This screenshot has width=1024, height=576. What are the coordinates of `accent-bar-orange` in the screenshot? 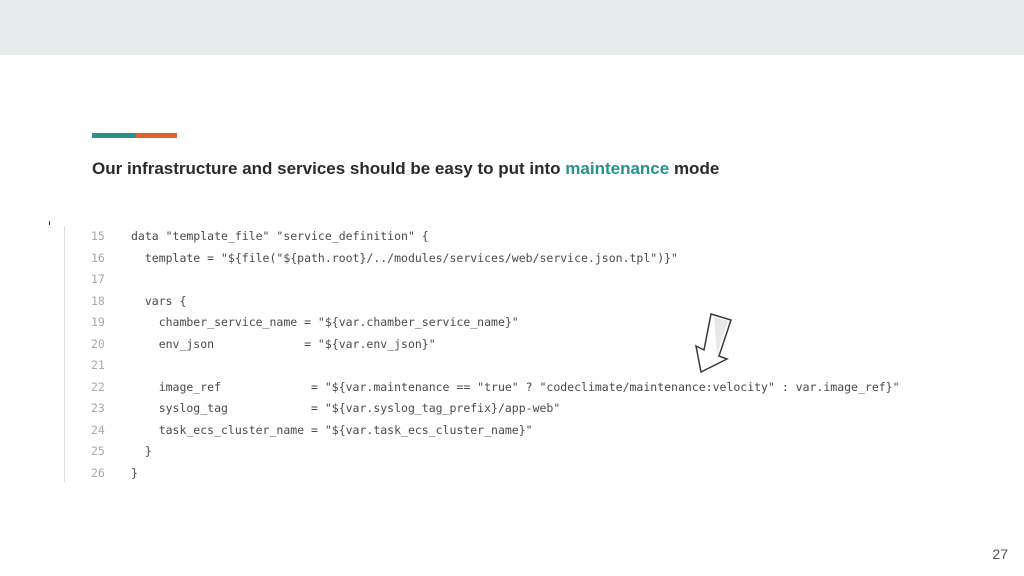 It's located at (156, 135).